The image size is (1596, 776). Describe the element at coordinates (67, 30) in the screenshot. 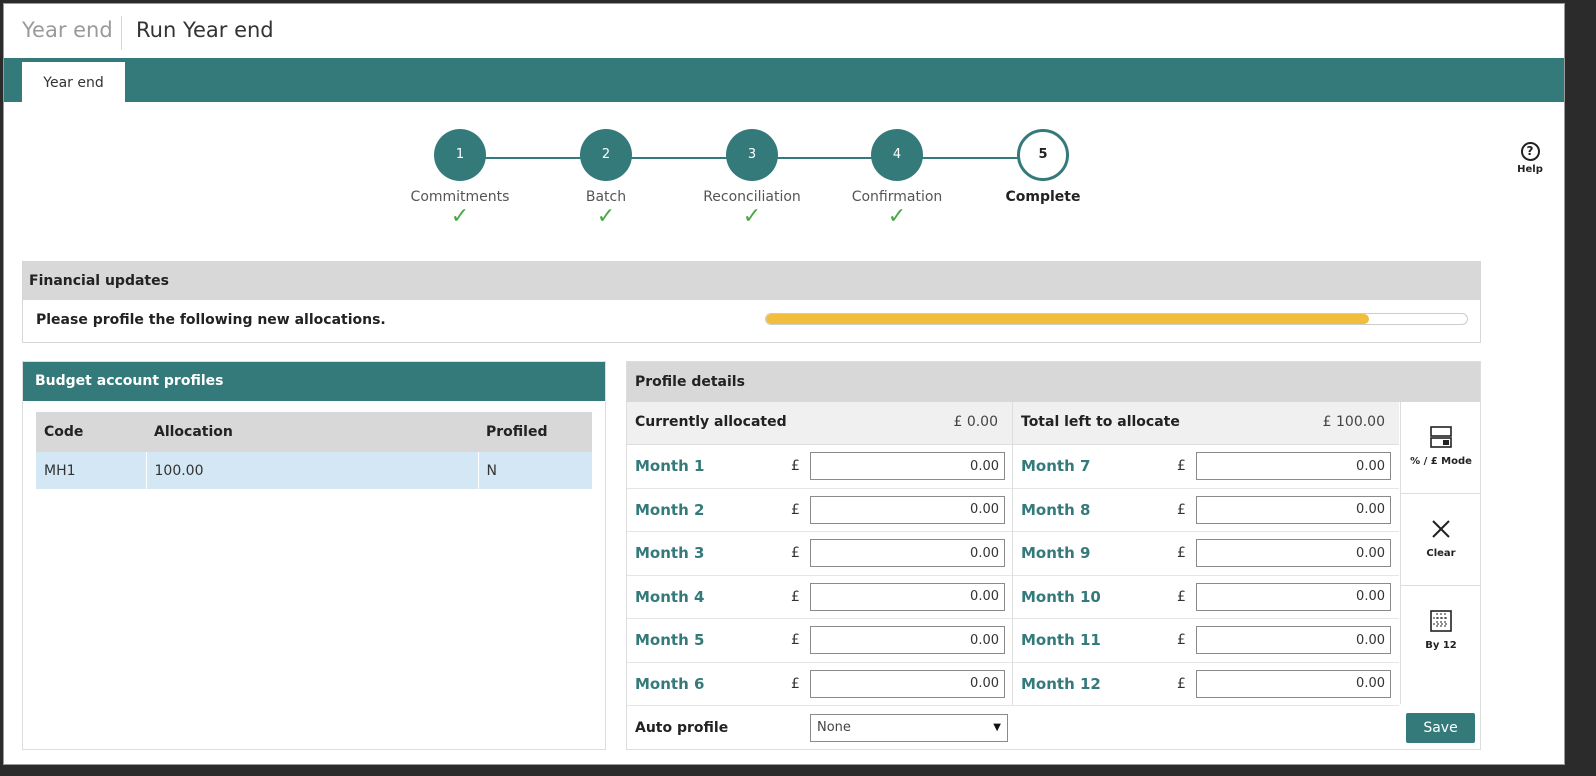

I see `breadcrumb-parent: Year end` at that location.